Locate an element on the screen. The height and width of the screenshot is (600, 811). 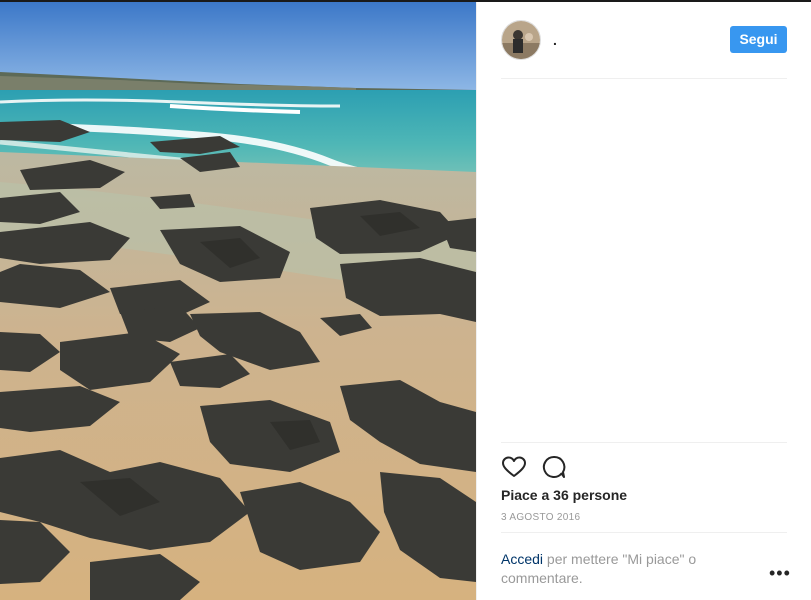
header-divider is located at coordinates (644, 78).